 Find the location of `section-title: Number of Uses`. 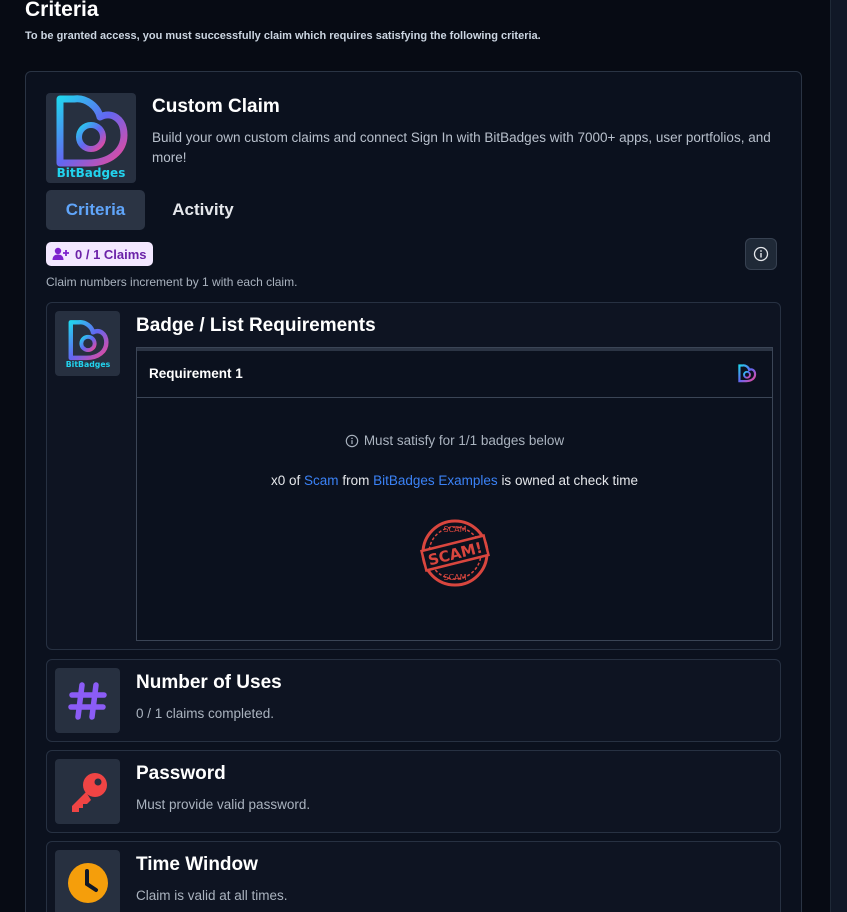

section-title: Number of Uses is located at coordinates (209, 682).